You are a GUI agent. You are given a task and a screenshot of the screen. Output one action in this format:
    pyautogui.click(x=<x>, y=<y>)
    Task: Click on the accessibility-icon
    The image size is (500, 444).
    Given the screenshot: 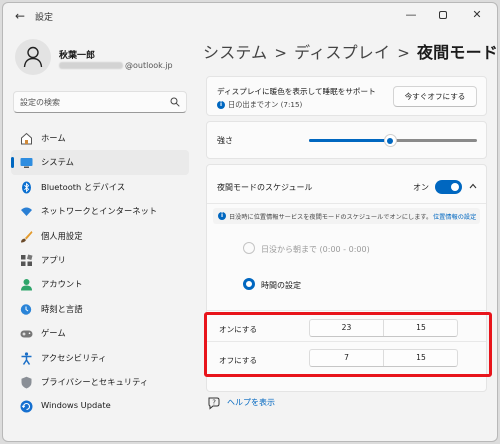 What is the action you would take?
    pyautogui.click(x=26, y=358)
    